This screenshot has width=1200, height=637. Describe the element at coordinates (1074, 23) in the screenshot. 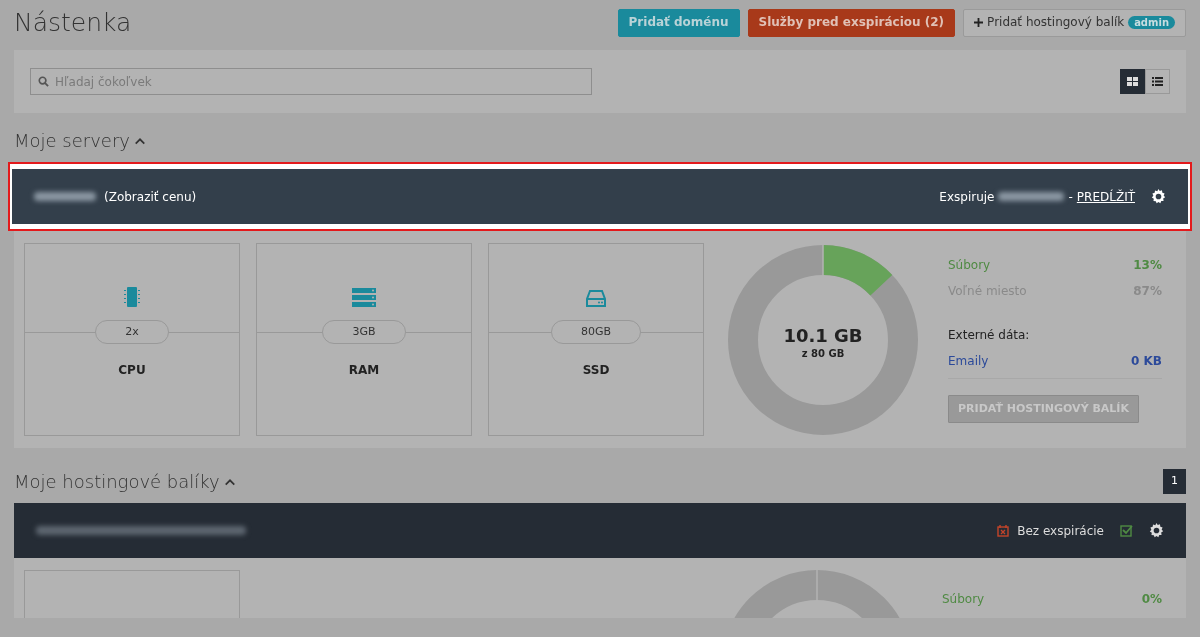

I see `add-package-button: Pridať hostingový balík admin` at that location.